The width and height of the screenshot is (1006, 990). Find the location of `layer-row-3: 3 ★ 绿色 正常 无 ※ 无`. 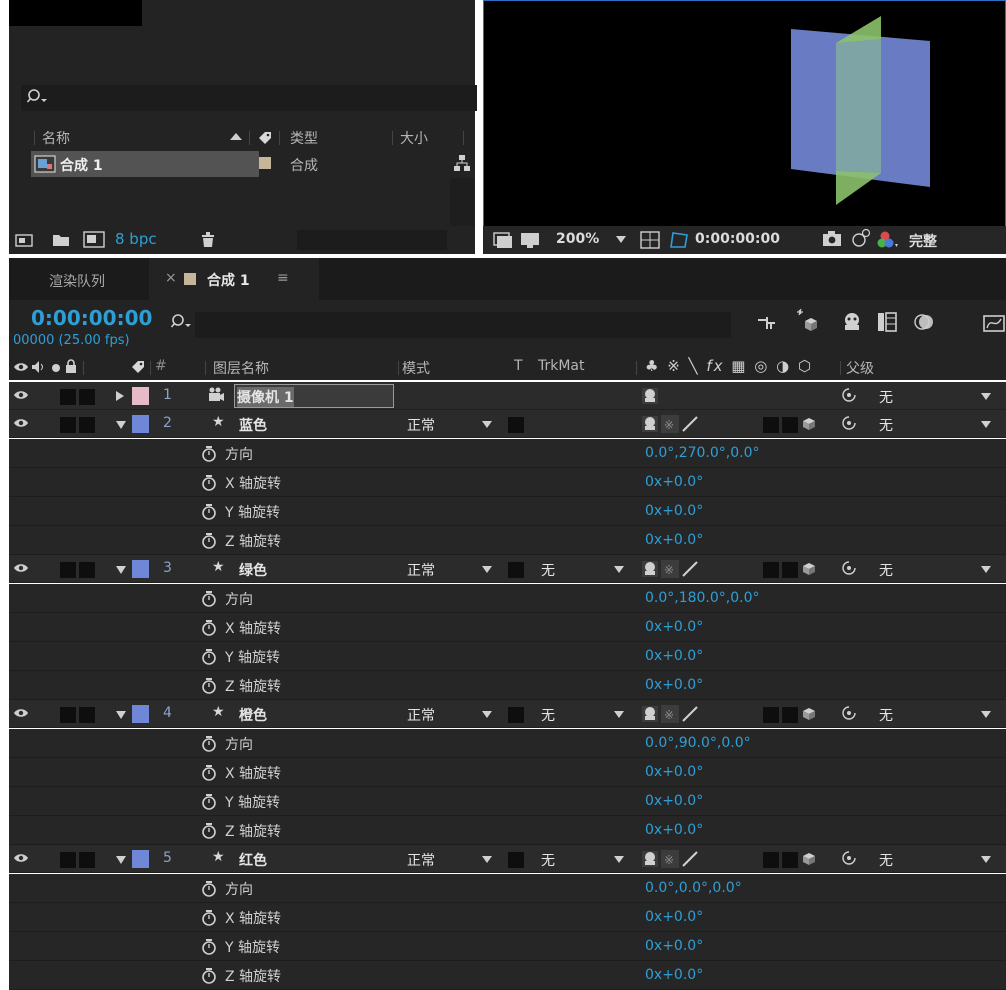

layer-row-3: 3 ★ 绿色 正常 无 ※ 无 is located at coordinates (507, 569).